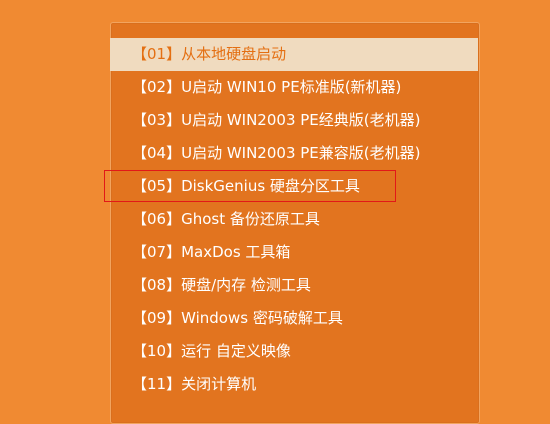 The width and height of the screenshot is (550, 424). I want to click on menu-item-win2003-pe-compatible: 【04】U启动 WIN2003 PE兼容版(老机器), so click(294, 153).